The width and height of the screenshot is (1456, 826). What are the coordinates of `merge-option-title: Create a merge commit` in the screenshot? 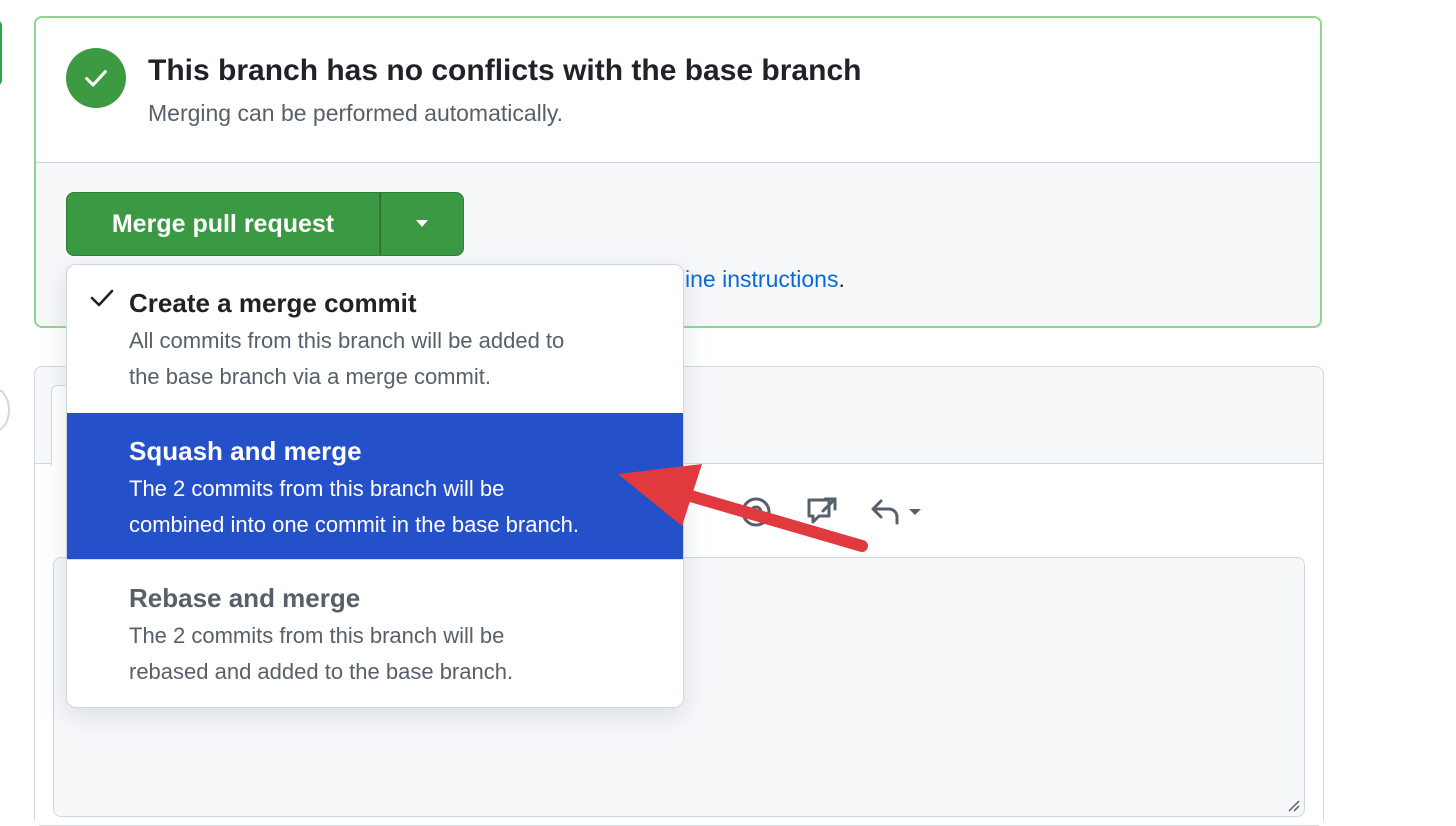 It's located at (273, 303).